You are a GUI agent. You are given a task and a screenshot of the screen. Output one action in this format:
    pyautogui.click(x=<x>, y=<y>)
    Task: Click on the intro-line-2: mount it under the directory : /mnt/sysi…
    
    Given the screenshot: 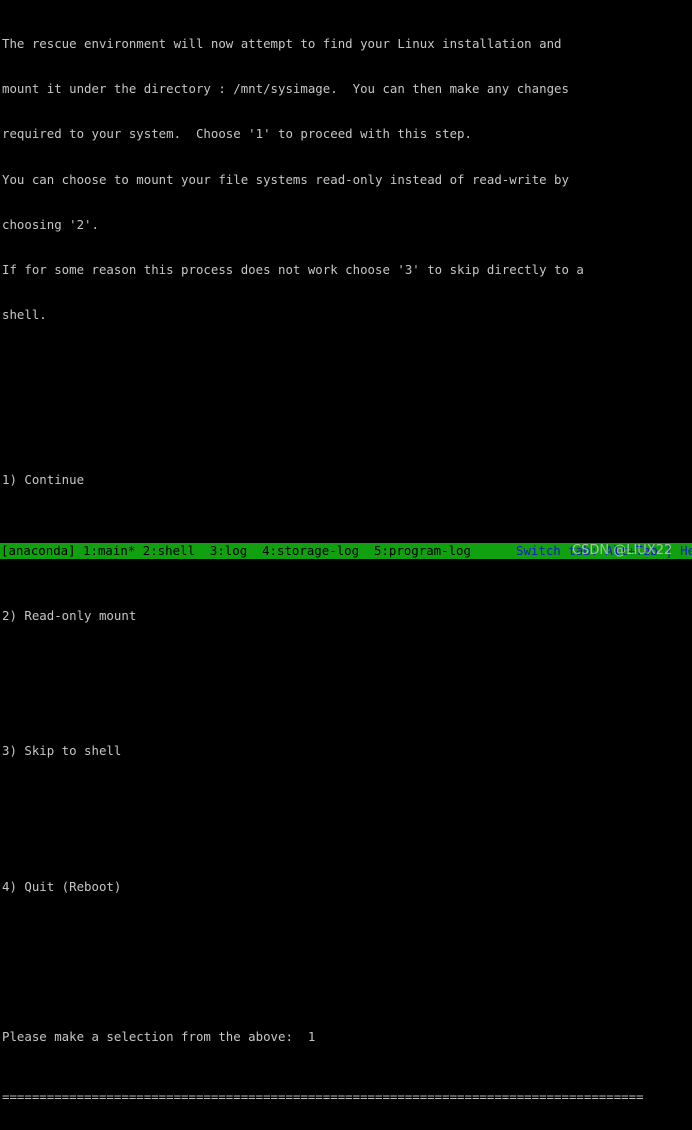 What is the action you would take?
    pyautogui.click(x=285, y=89)
    